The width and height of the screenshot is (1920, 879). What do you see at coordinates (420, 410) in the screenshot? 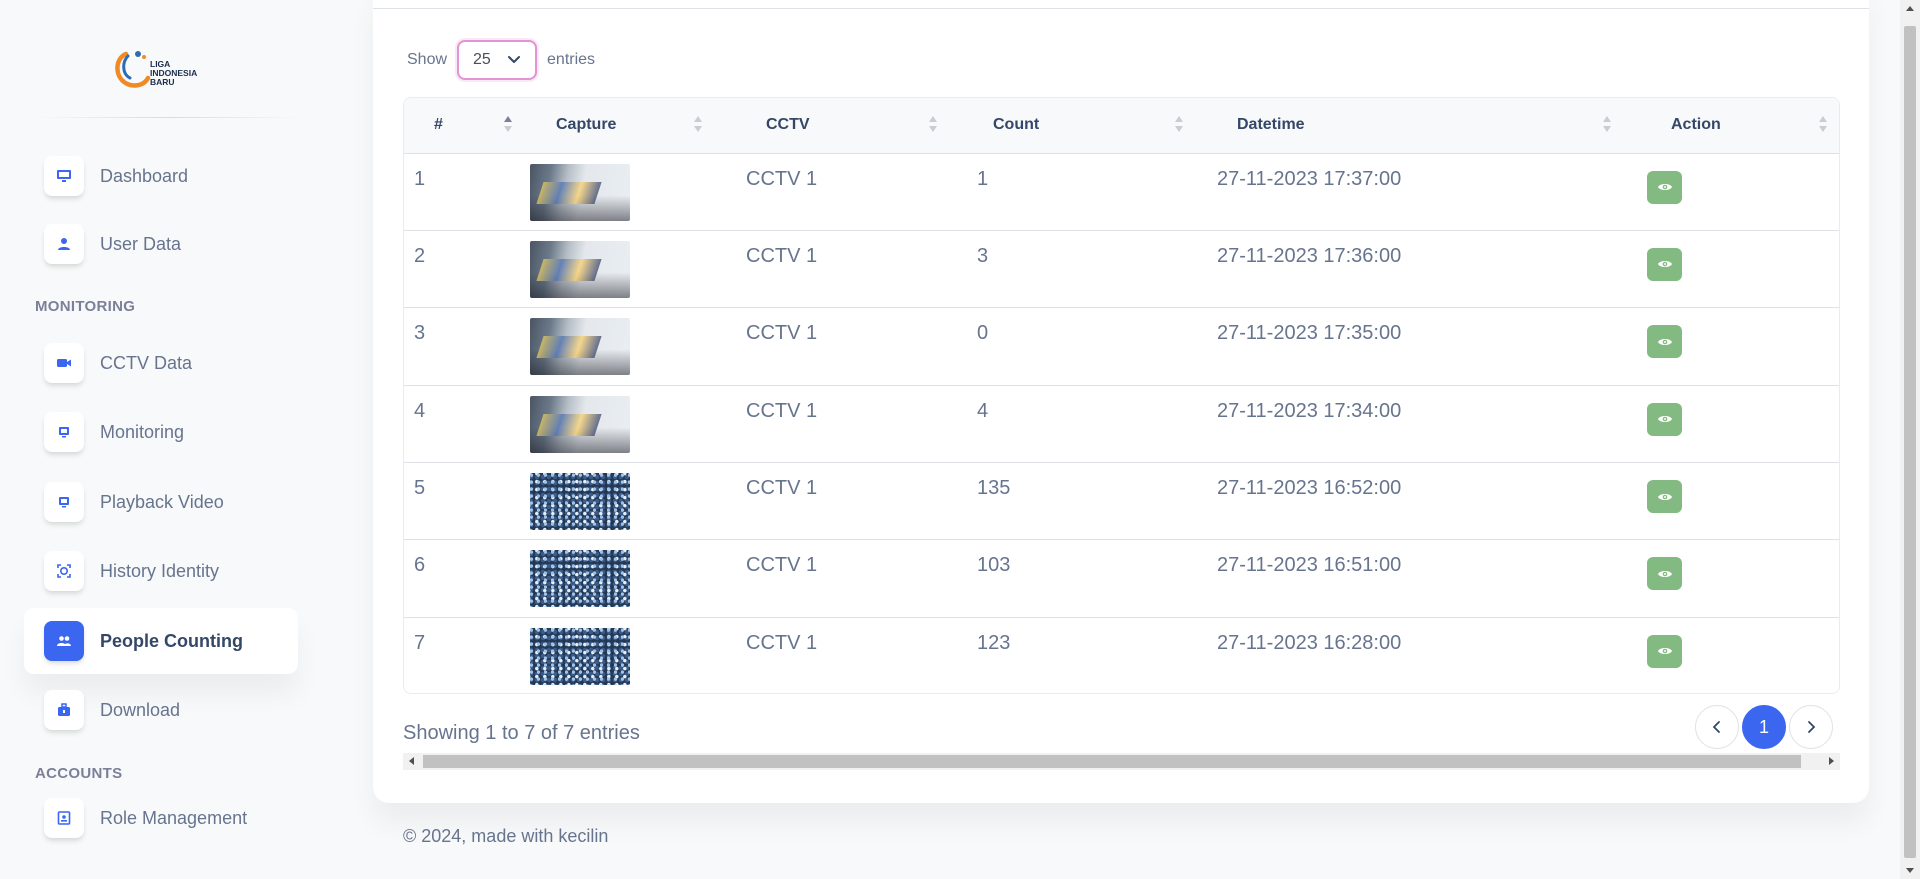
I see `cell-number: 4` at bounding box center [420, 410].